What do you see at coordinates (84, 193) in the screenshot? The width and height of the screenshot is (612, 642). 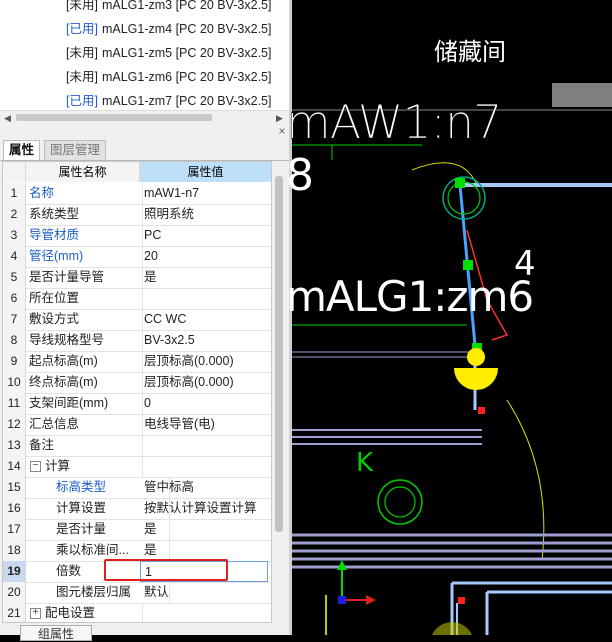 I see `property-name: 名称` at bounding box center [84, 193].